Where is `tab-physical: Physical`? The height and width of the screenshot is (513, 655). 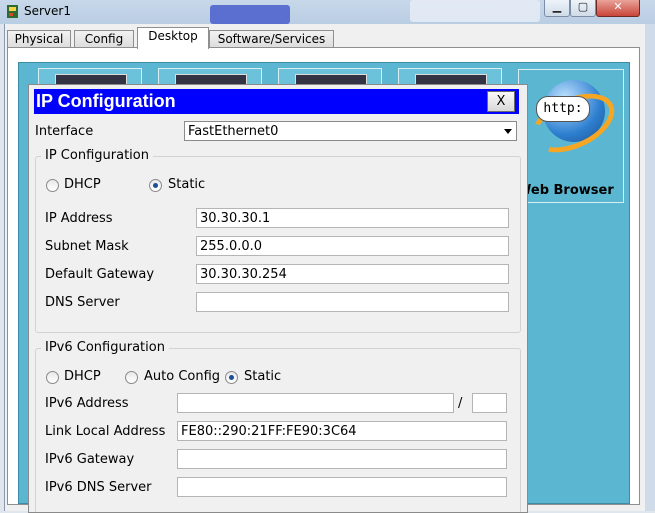 tab-physical: Physical is located at coordinates (39, 39).